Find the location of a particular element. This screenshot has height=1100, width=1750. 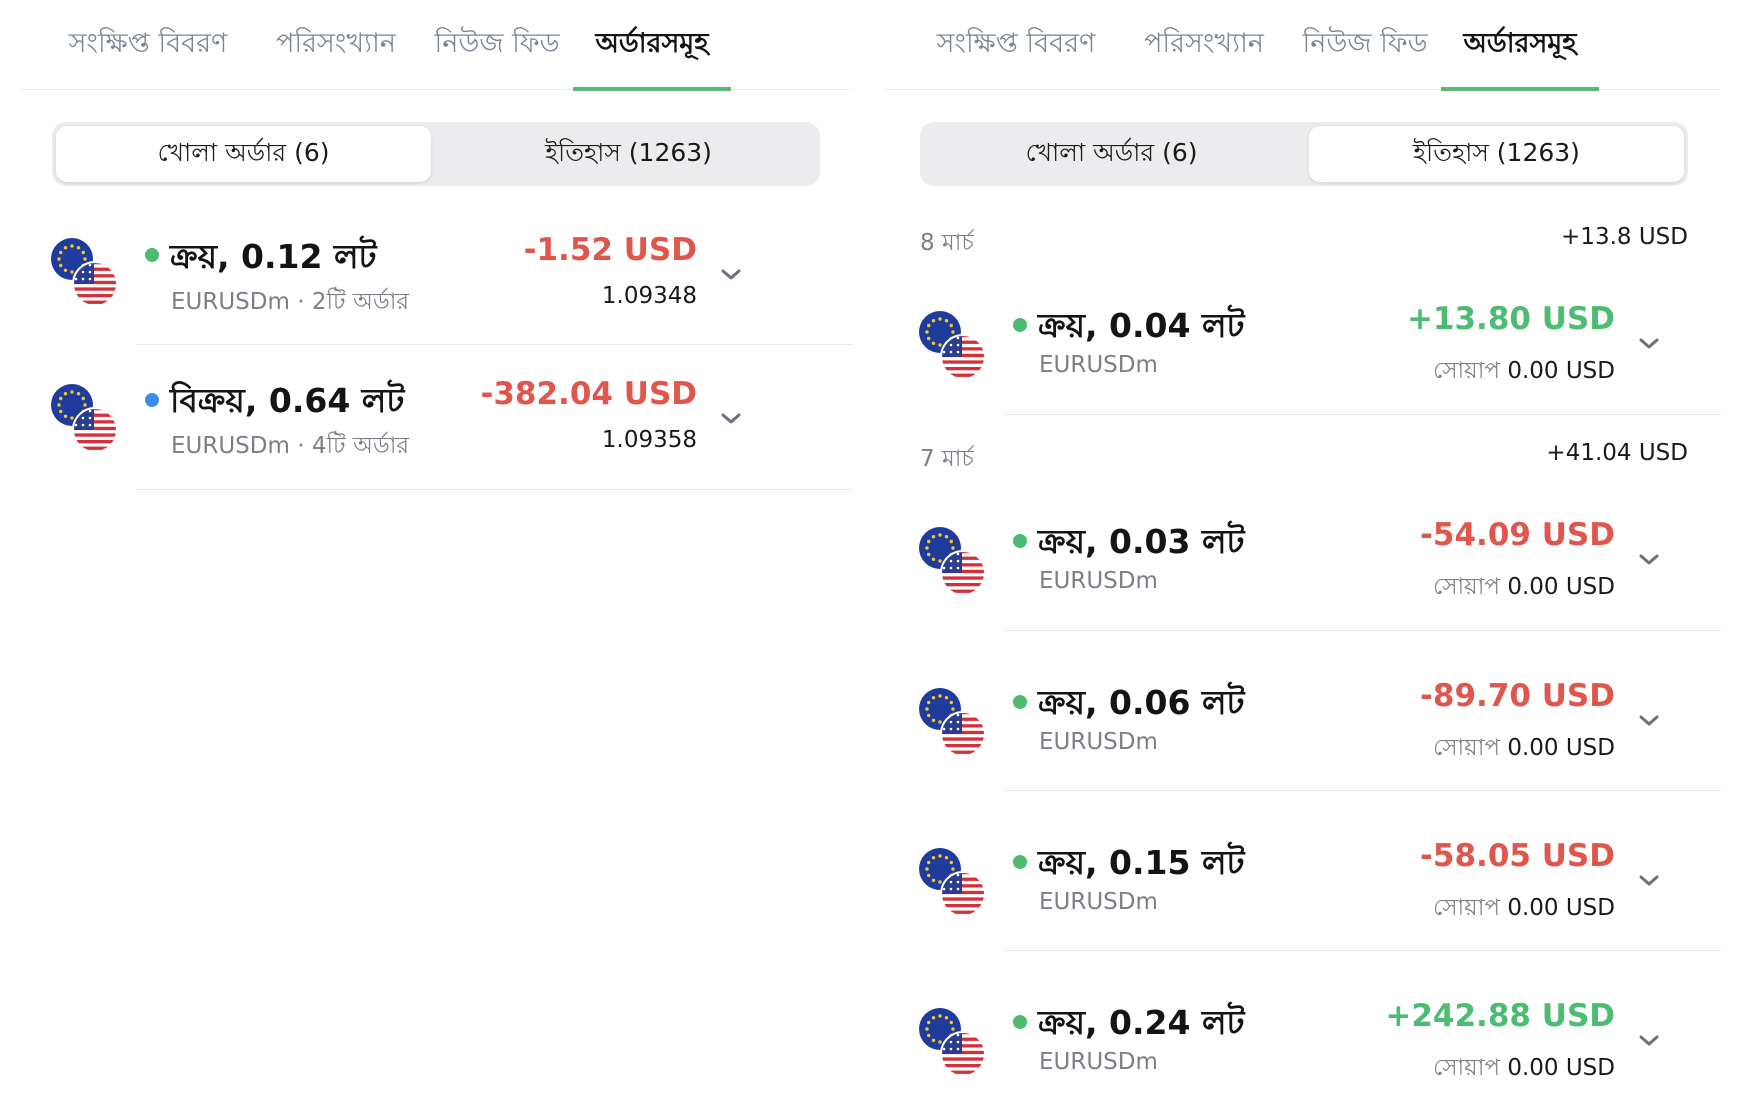

order-symbol-count: EURUSDm · 2টি অর্ডার is located at coordinates (290, 302).